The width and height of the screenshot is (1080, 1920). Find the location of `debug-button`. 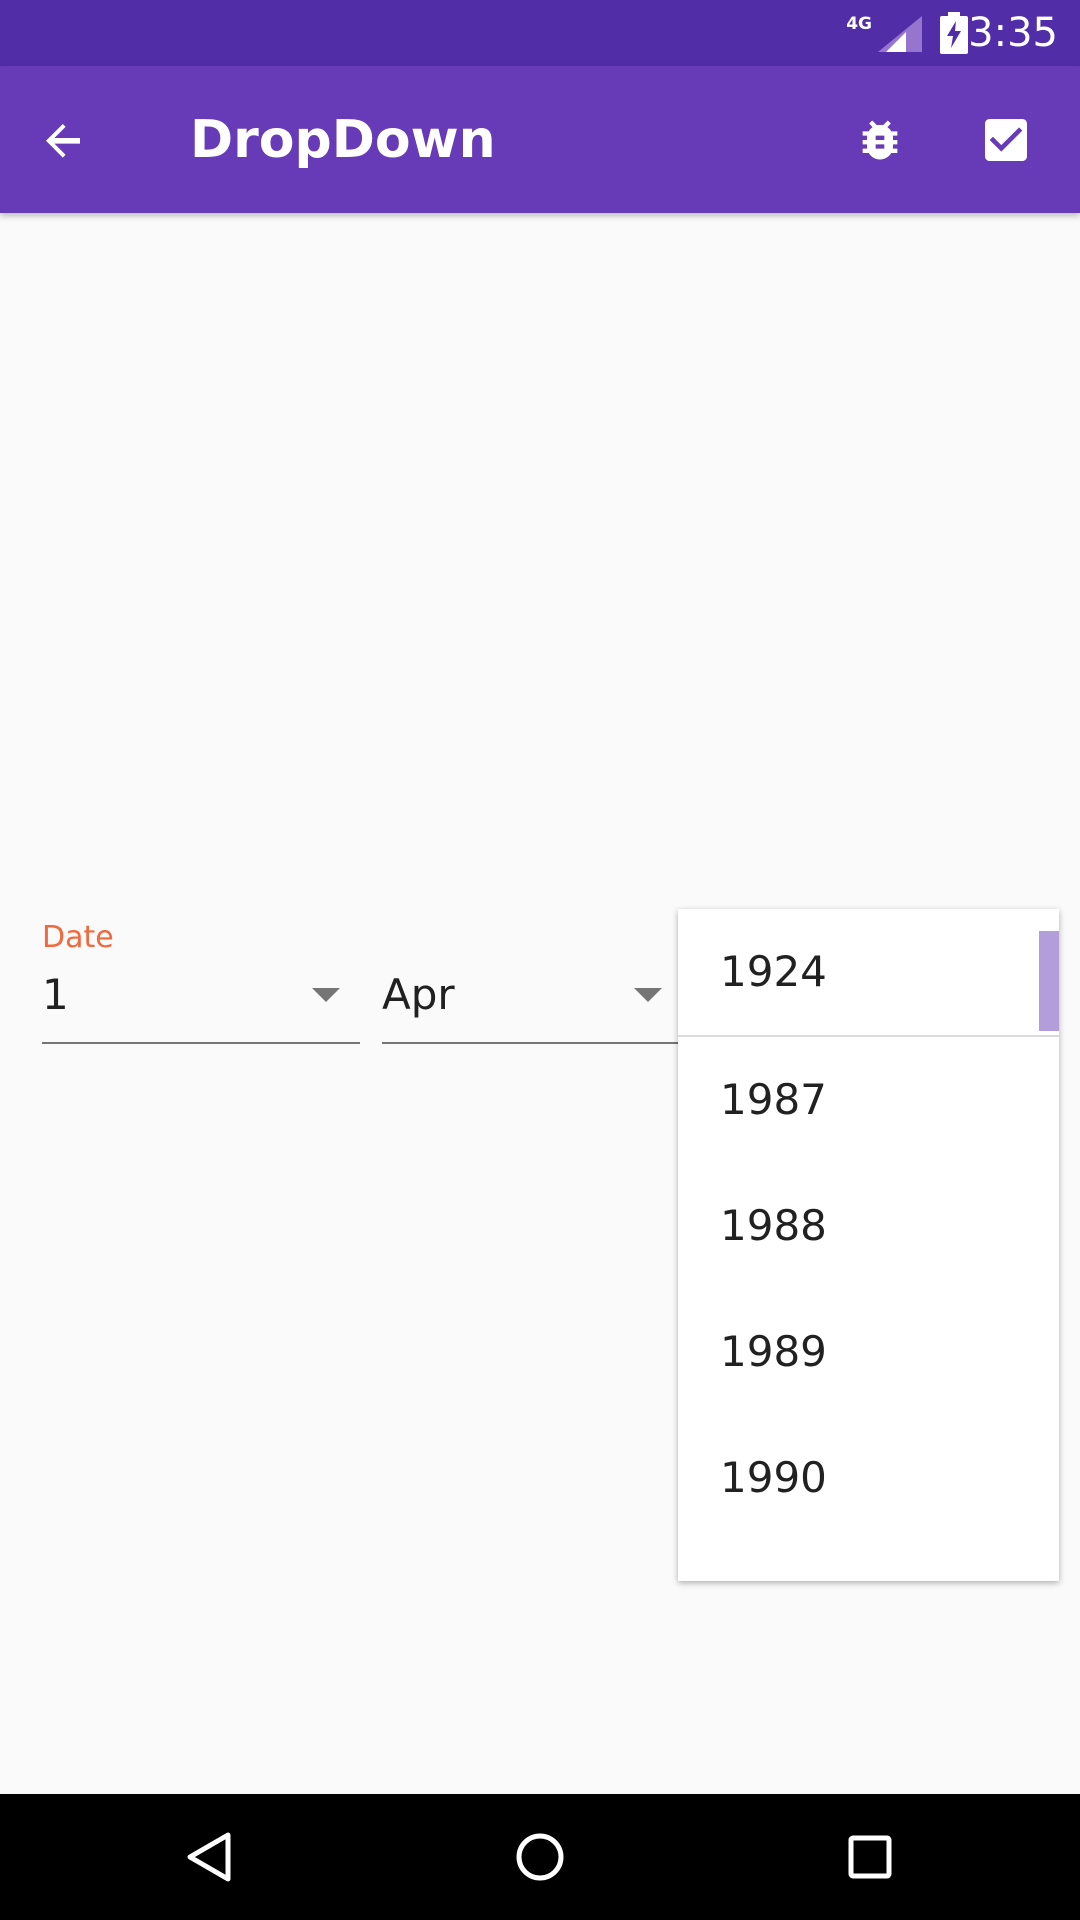

debug-button is located at coordinates (880, 140).